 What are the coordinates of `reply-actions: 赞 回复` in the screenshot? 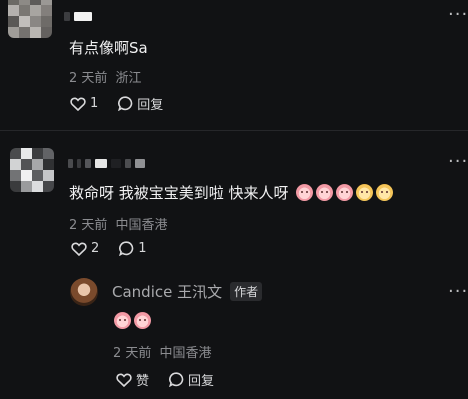 It's located at (165, 379).